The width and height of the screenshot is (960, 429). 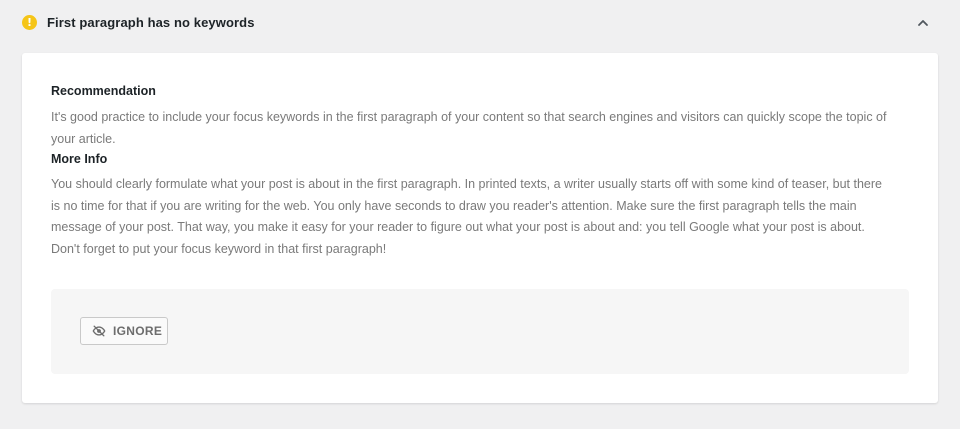 What do you see at coordinates (99, 331) in the screenshot?
I see `eye-slash-icon` at bounding box center [99, 331].